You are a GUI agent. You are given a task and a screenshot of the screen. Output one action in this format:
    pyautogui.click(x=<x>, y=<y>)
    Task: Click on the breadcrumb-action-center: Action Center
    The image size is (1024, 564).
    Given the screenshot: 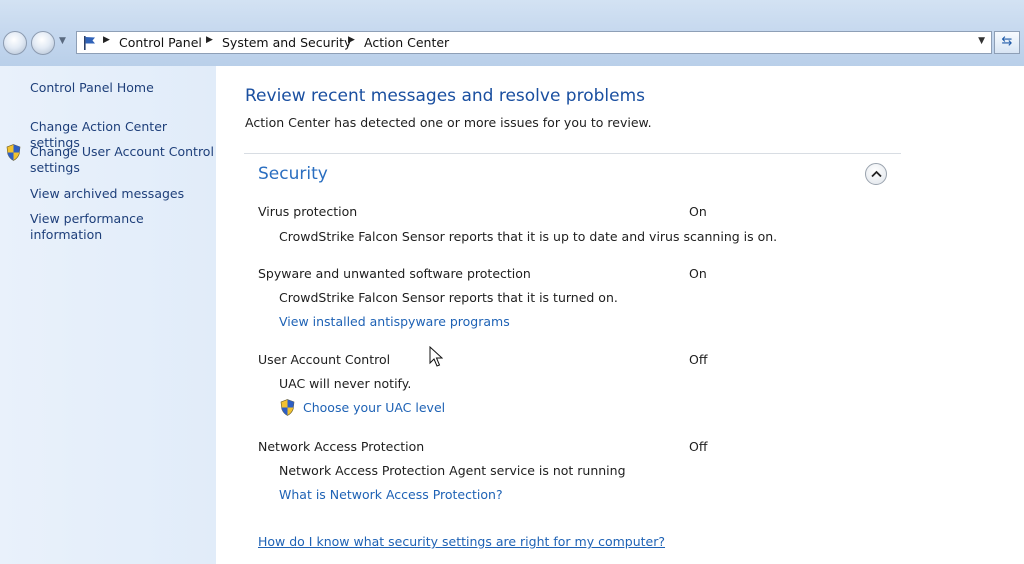 What is the action you would take?
    pyautogui.click(x=406, y=42)
    